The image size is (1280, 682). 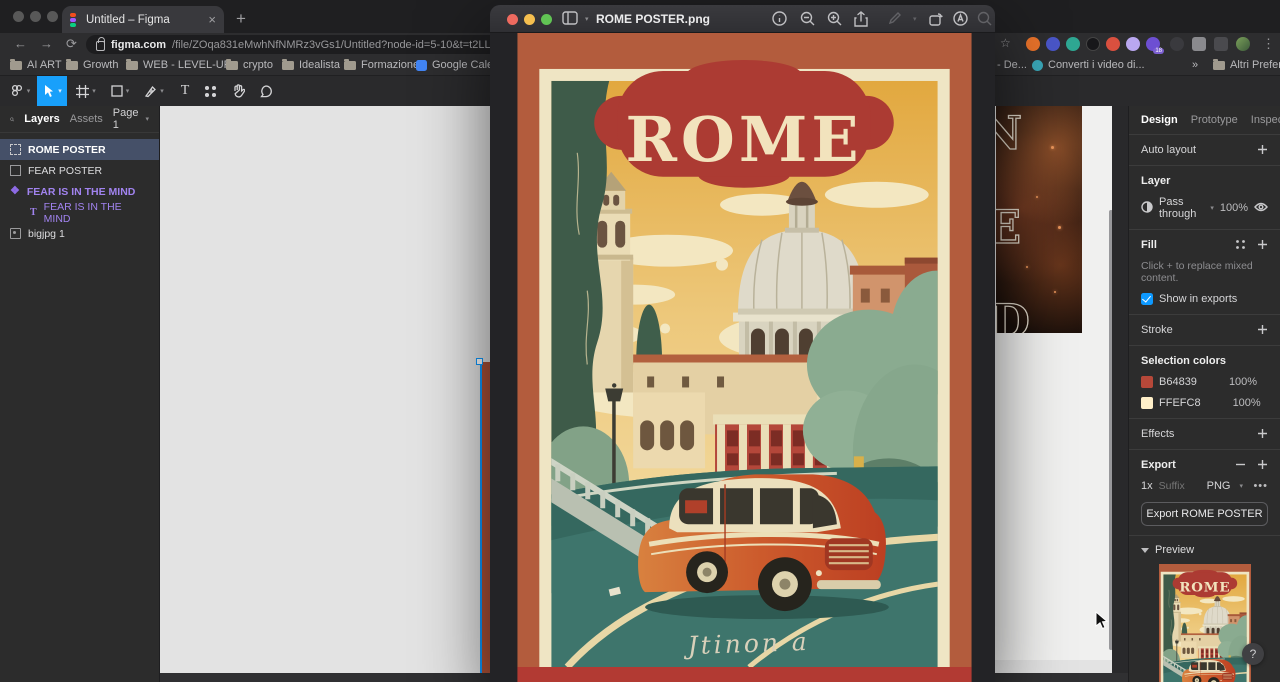 What do you see at coordinates (1262, 329) in the screenshot?
I see `add-stroke-button` at bounding box center [1262, 329].